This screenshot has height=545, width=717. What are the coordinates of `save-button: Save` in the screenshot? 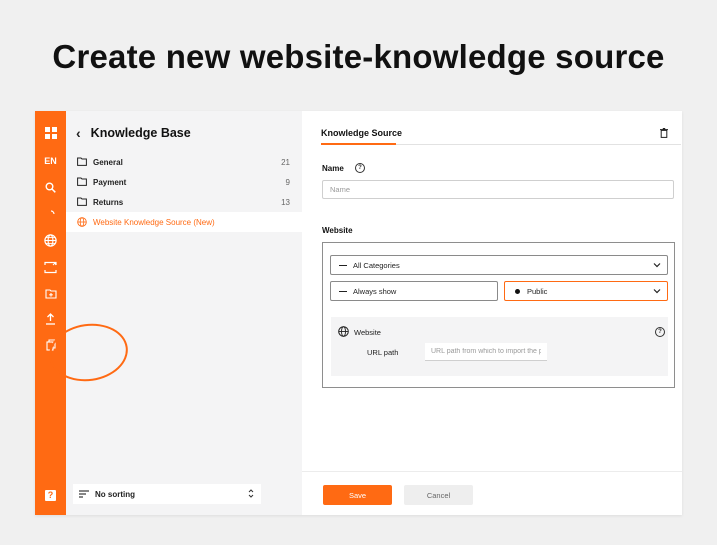 It's located at (357, 495).